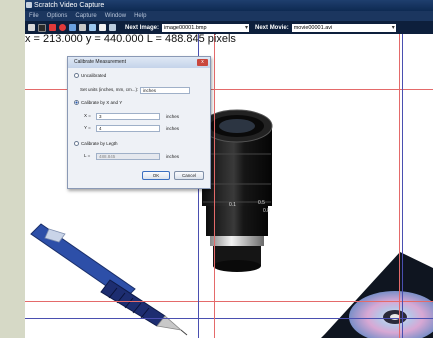 Image resolution: width=433 pixels, height=338 pixels. Describe the element at coordinates (140, 16) in the screenshot. I see `menu-help: Help` at that location.